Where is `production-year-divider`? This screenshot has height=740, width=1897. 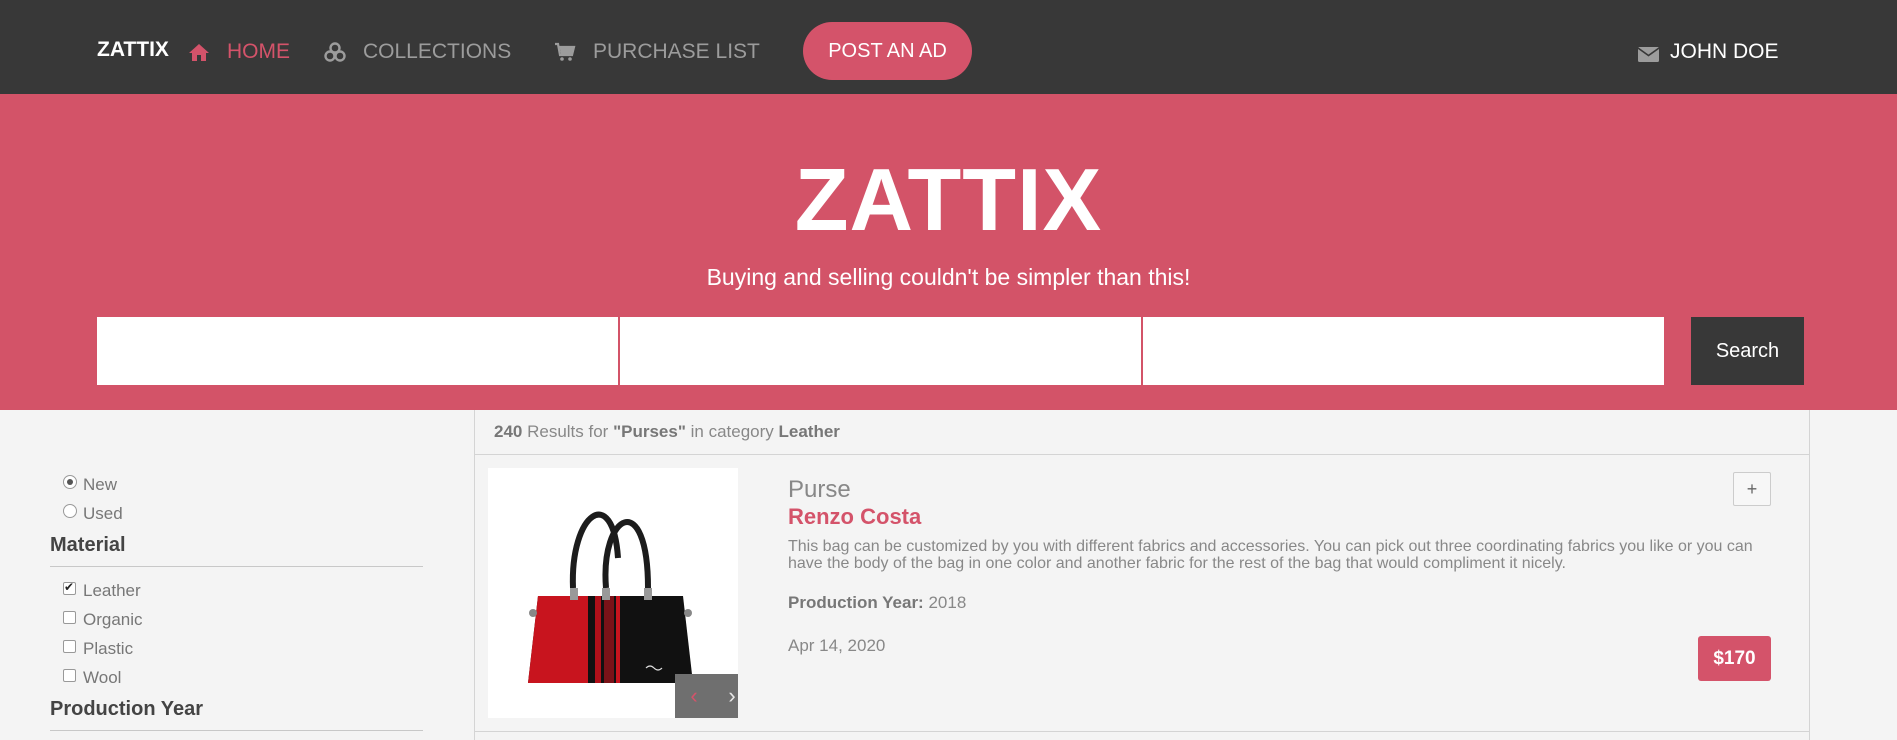
production-year-divider is located at coordinates (236, 730).